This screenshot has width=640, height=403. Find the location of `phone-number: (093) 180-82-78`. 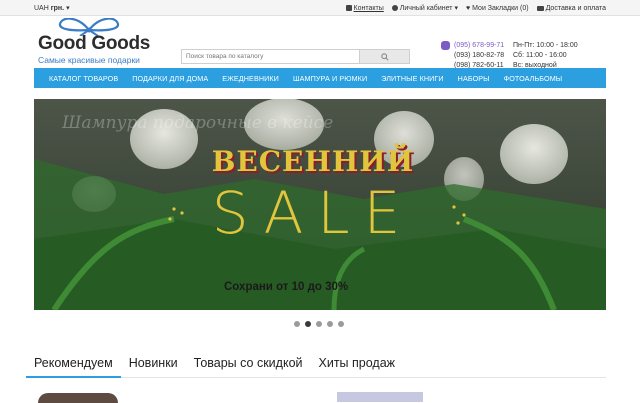

phone-number: (093) 180-82-78 is located at coordinates (472, 56).